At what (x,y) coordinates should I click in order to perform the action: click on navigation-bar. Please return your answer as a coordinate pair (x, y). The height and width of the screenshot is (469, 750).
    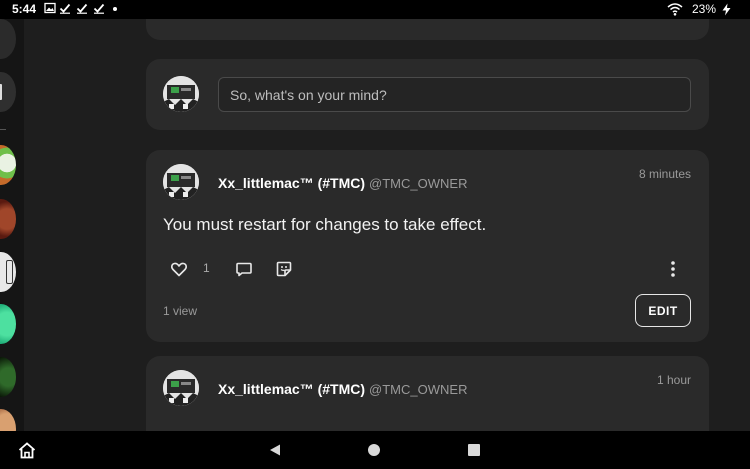
    Looking at the image, I should click on (375, 450).